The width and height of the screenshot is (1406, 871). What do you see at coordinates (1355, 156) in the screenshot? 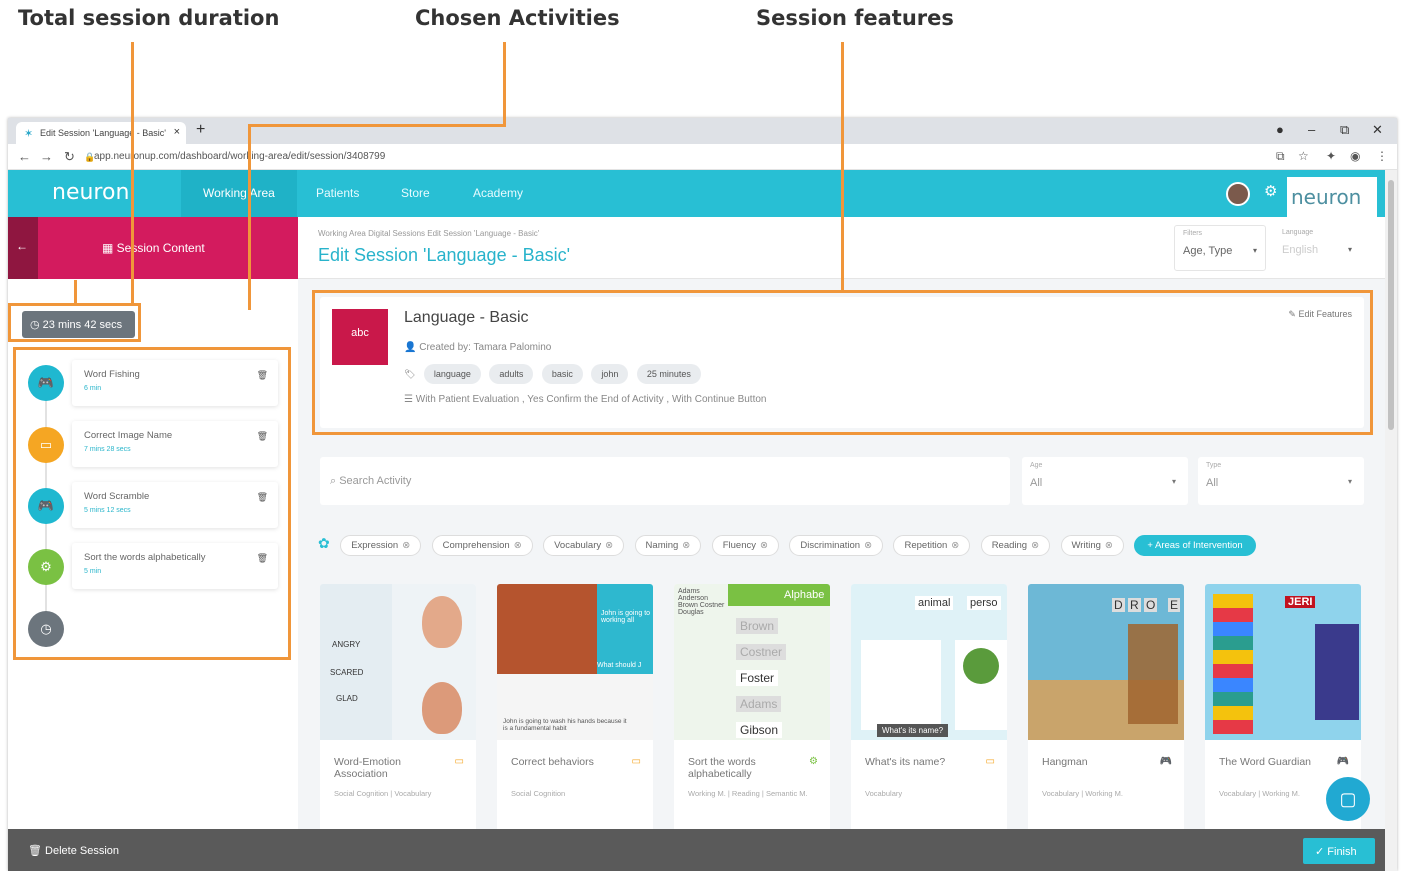
I see `profile-icon: ◉` at bounding box center [1355, 156].